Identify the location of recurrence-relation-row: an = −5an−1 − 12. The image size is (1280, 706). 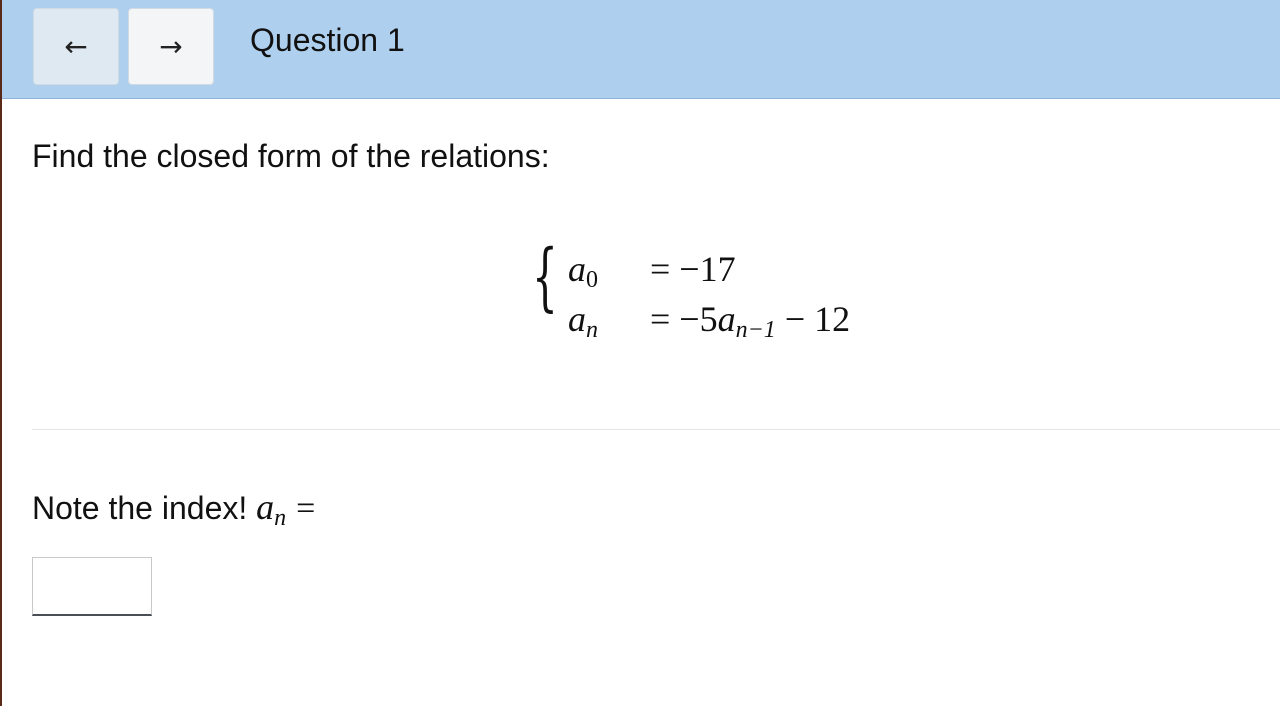
(758, 321).